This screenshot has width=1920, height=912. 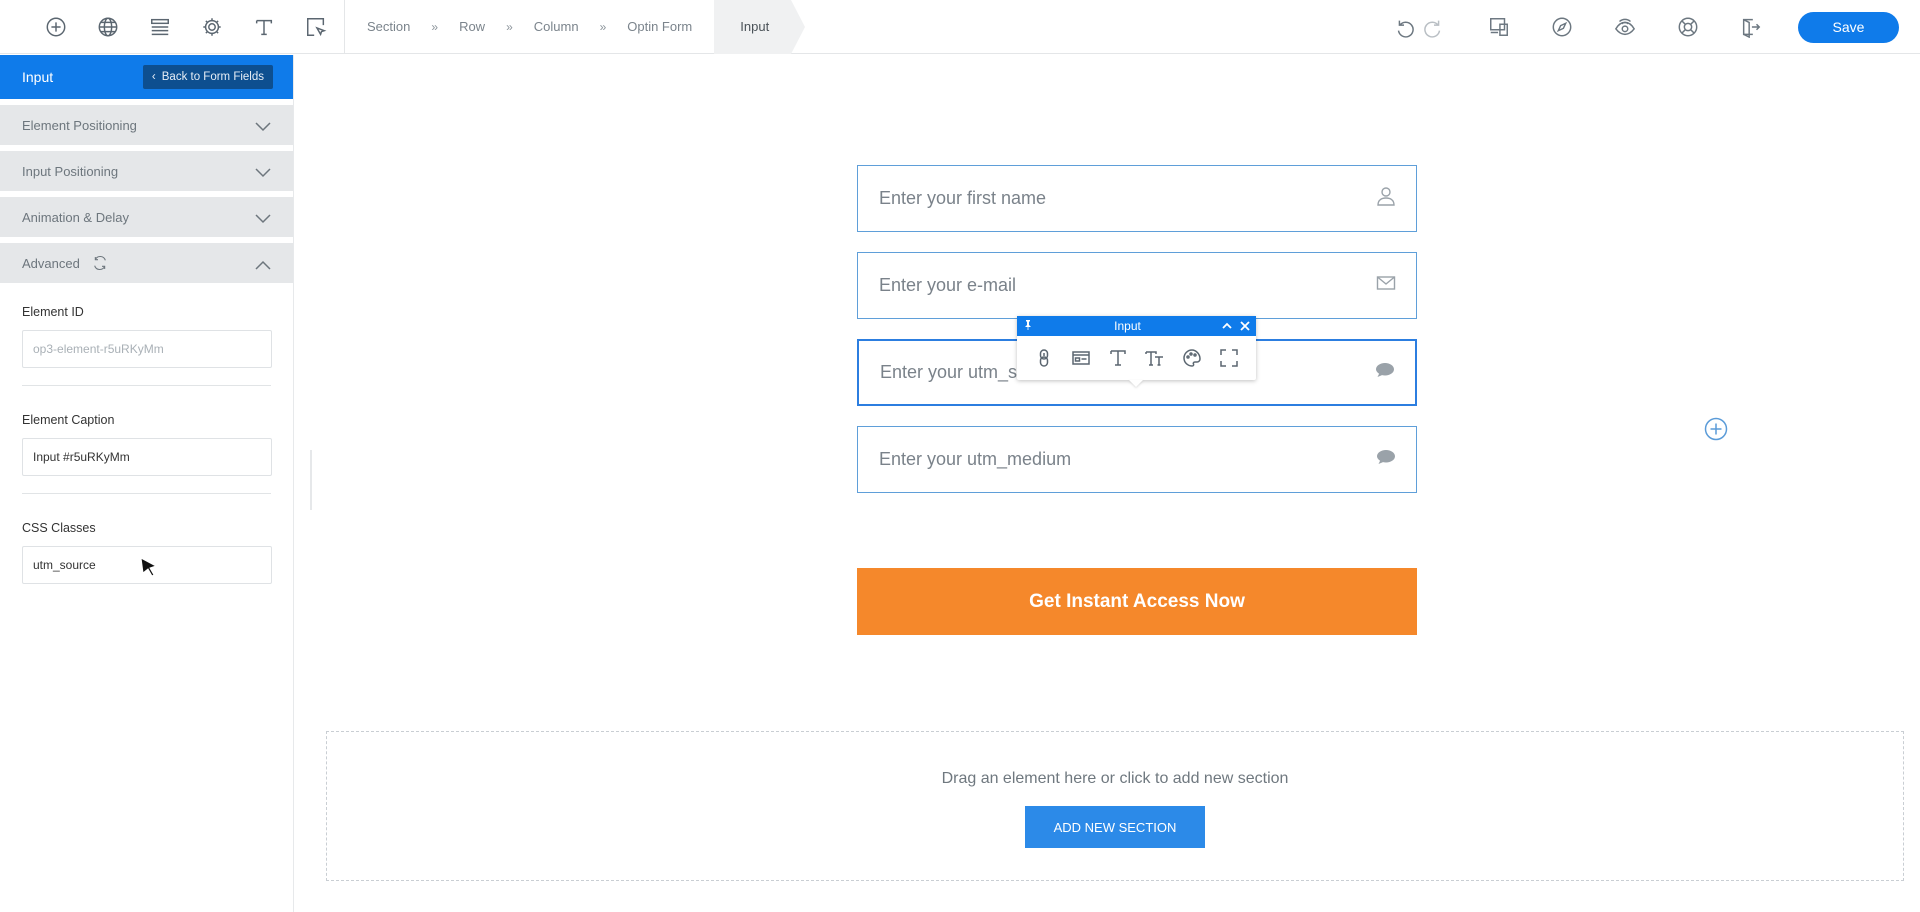 I want to click on typography-button, so click(x=264, y=27).